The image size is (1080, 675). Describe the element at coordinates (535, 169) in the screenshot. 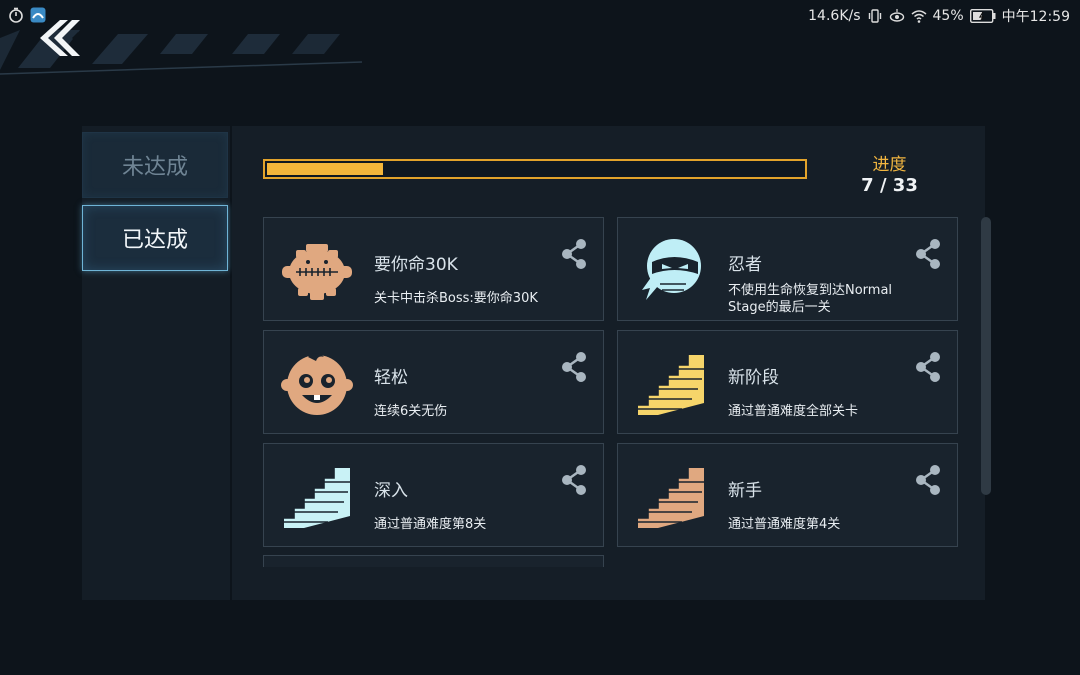

I see `progress-bar` at that location.